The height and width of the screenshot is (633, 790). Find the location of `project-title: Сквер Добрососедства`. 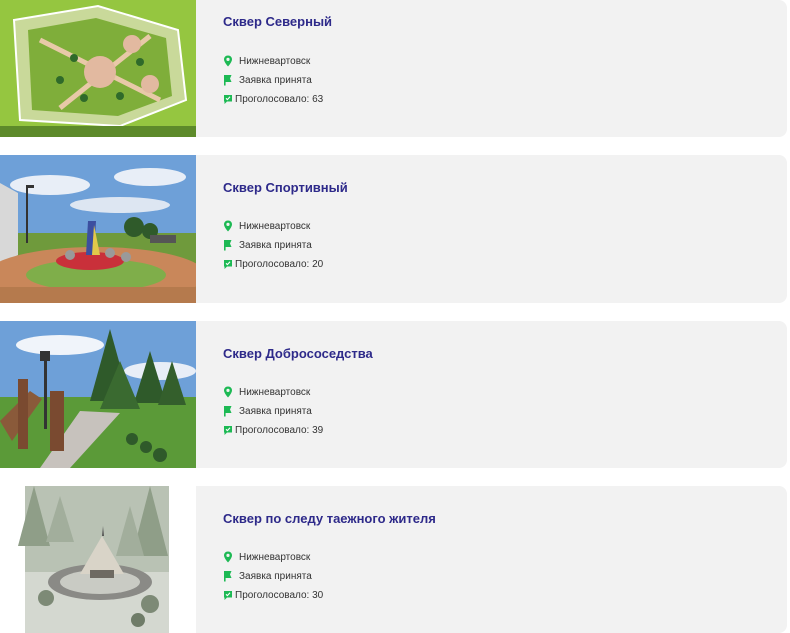

project-title: Сквер Добрососедства is located at coordinates (298, 353).